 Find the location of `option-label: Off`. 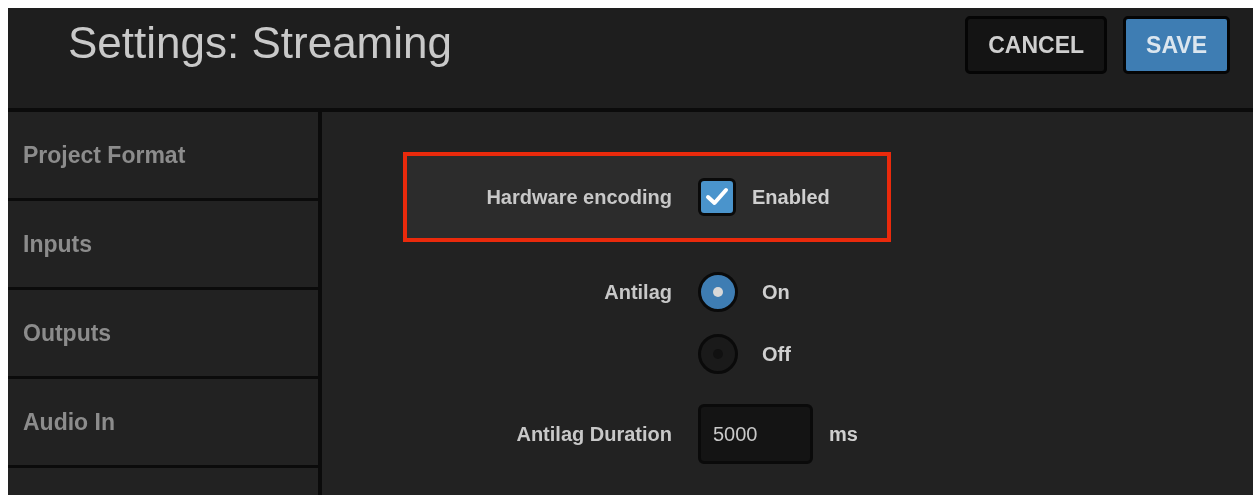

option-label: Off is located at coordinates (776, 354).